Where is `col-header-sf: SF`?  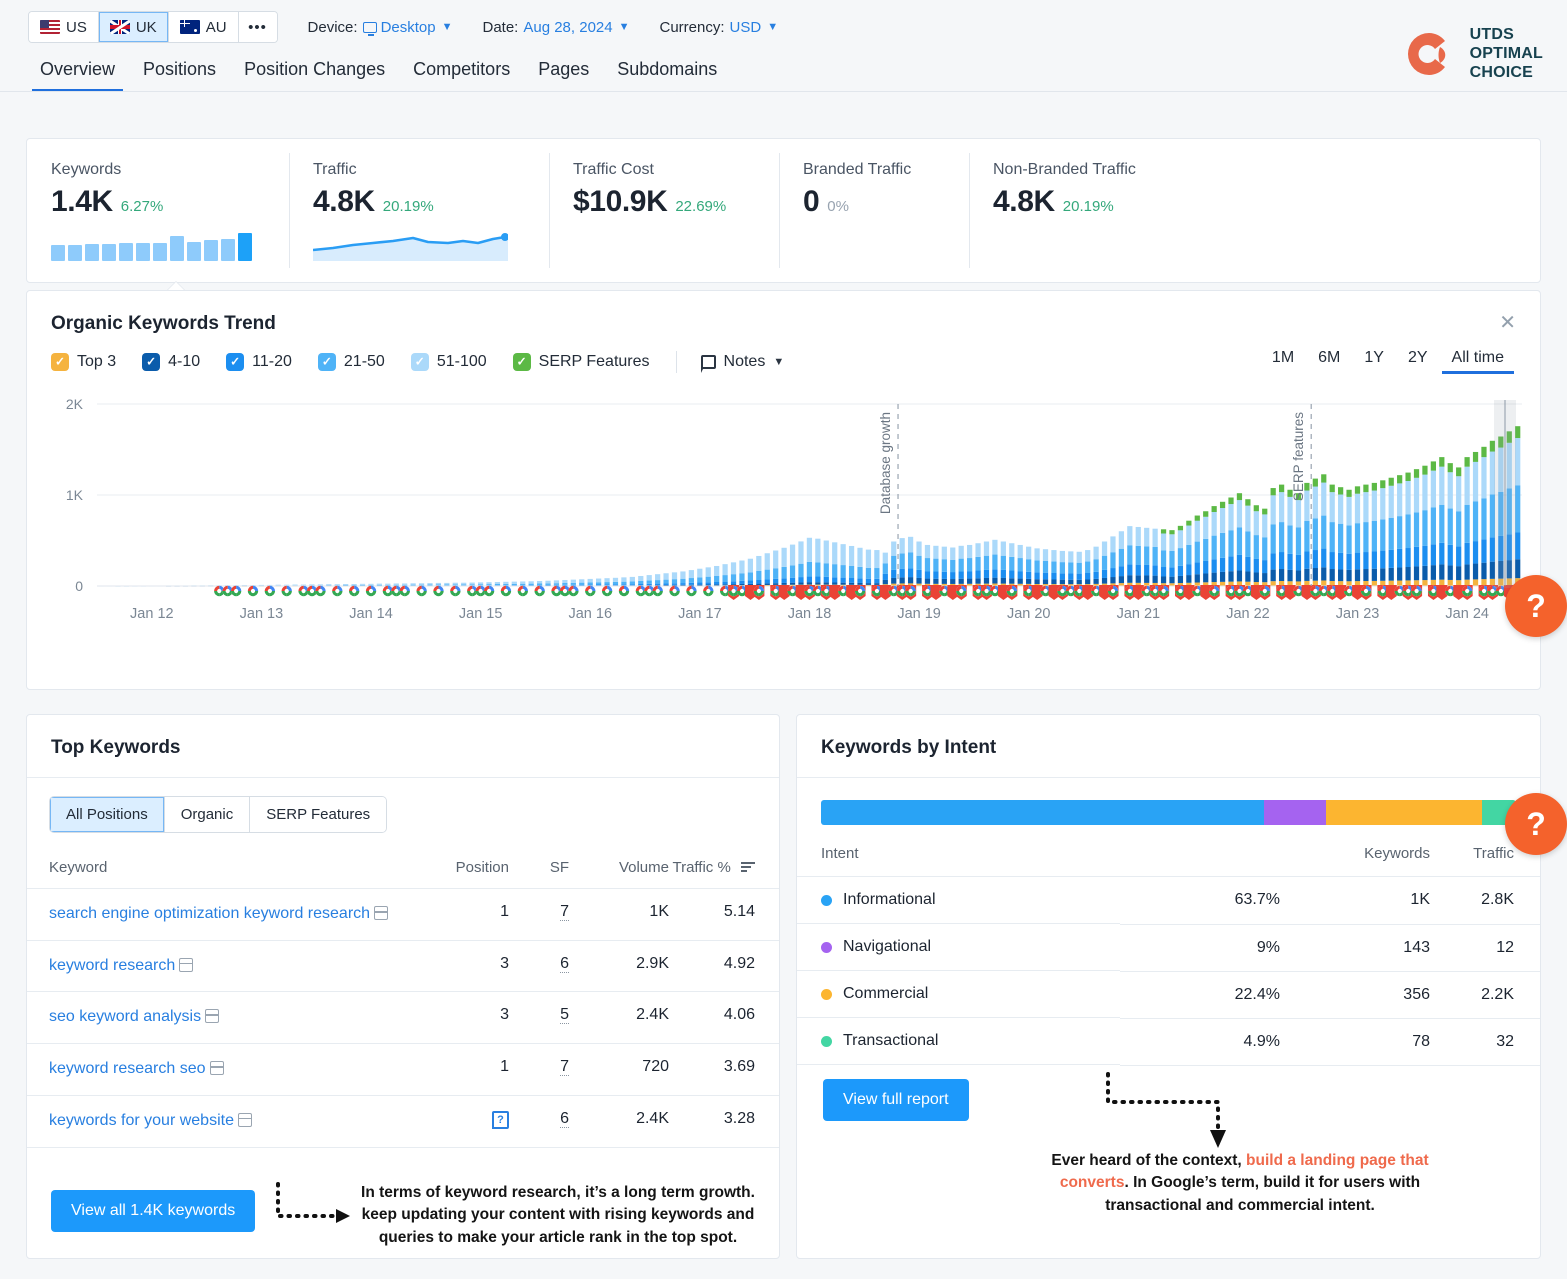 col-header-sf: SF is located at coordinates (539, 869).